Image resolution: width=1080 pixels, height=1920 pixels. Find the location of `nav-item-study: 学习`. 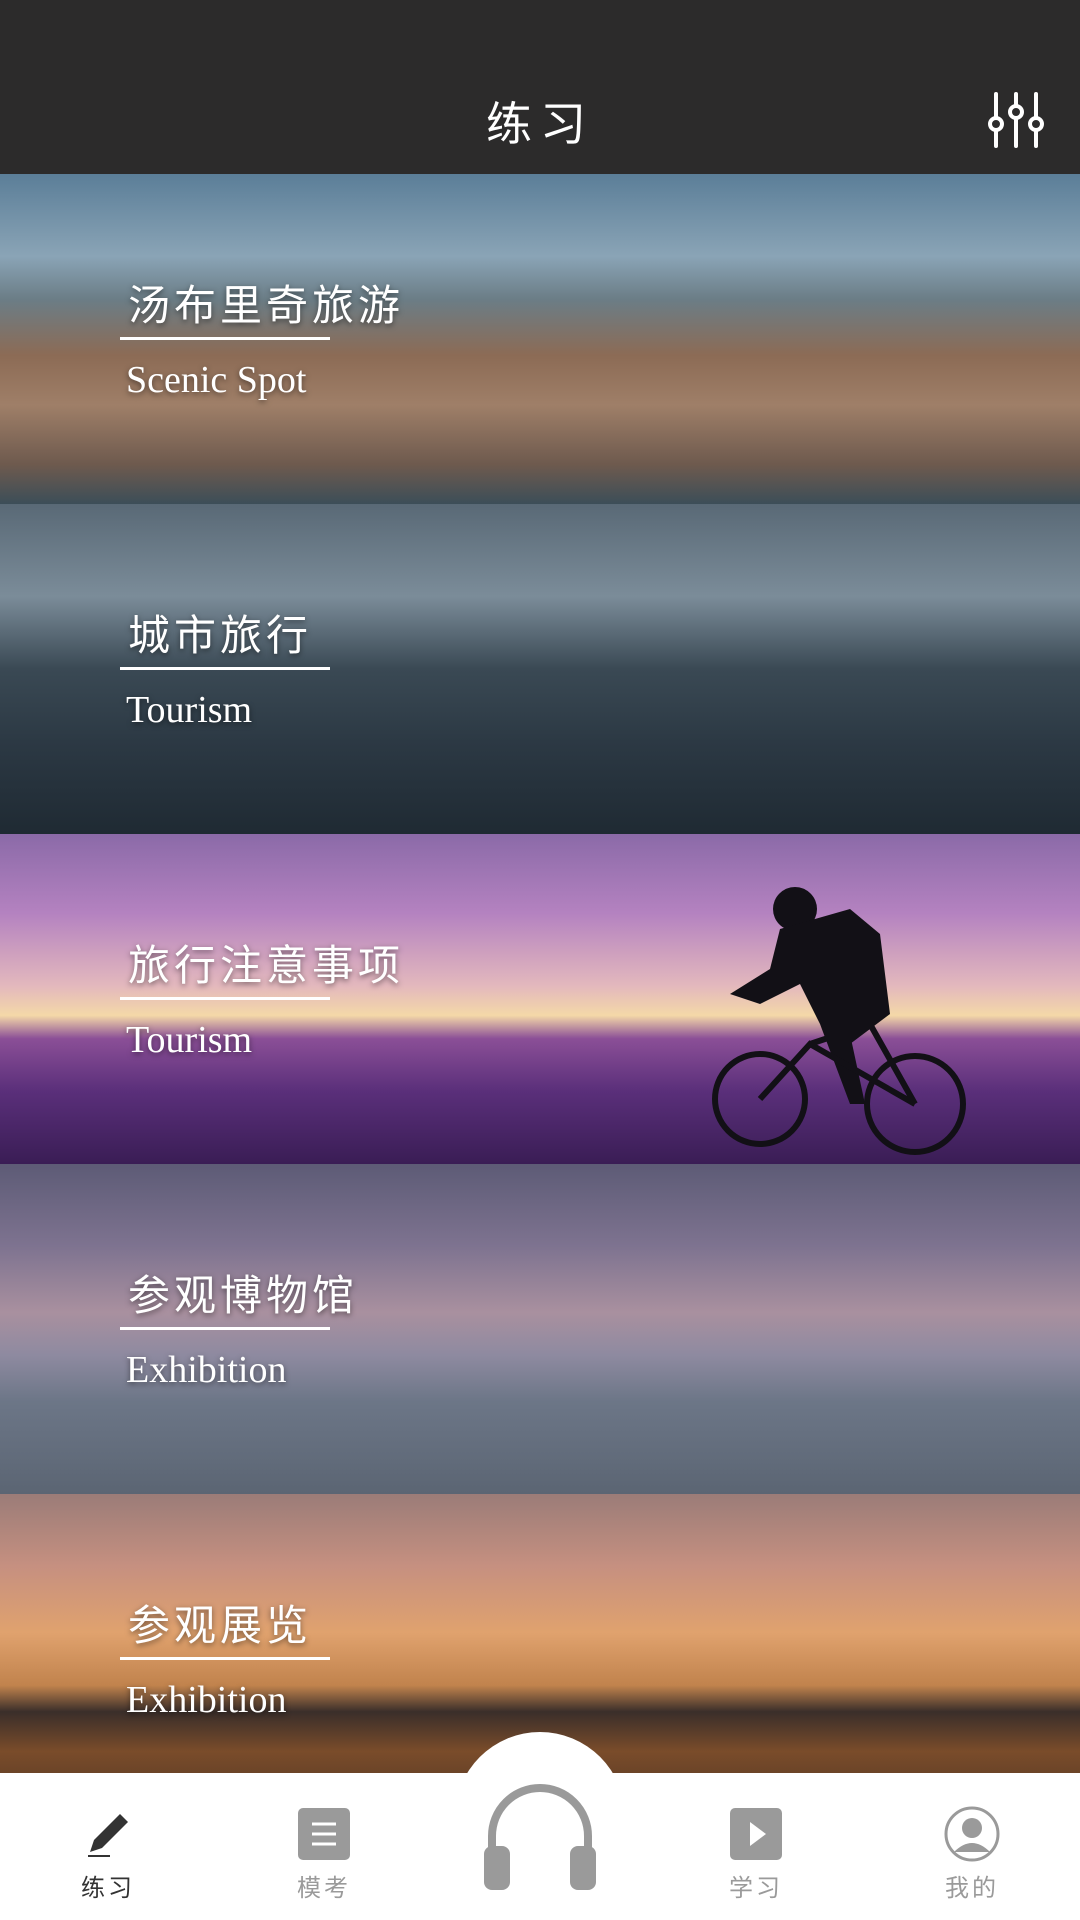

nav-item-study: 学习 is located at coordinates (756, 1854).